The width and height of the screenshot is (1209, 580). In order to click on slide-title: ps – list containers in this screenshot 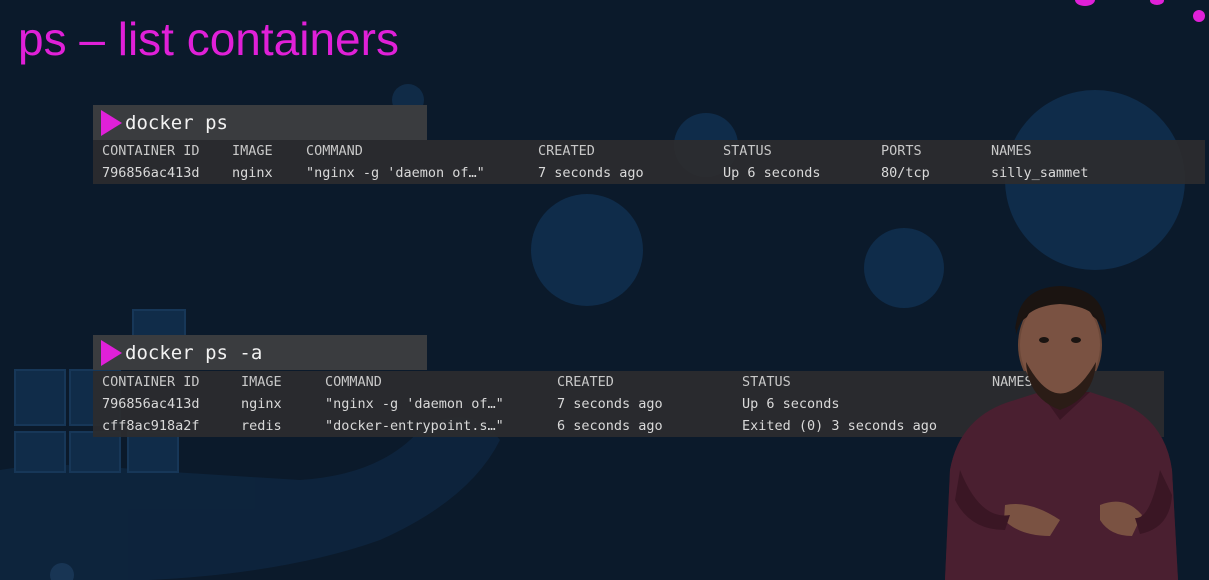, I will do `click(208, 39)`.